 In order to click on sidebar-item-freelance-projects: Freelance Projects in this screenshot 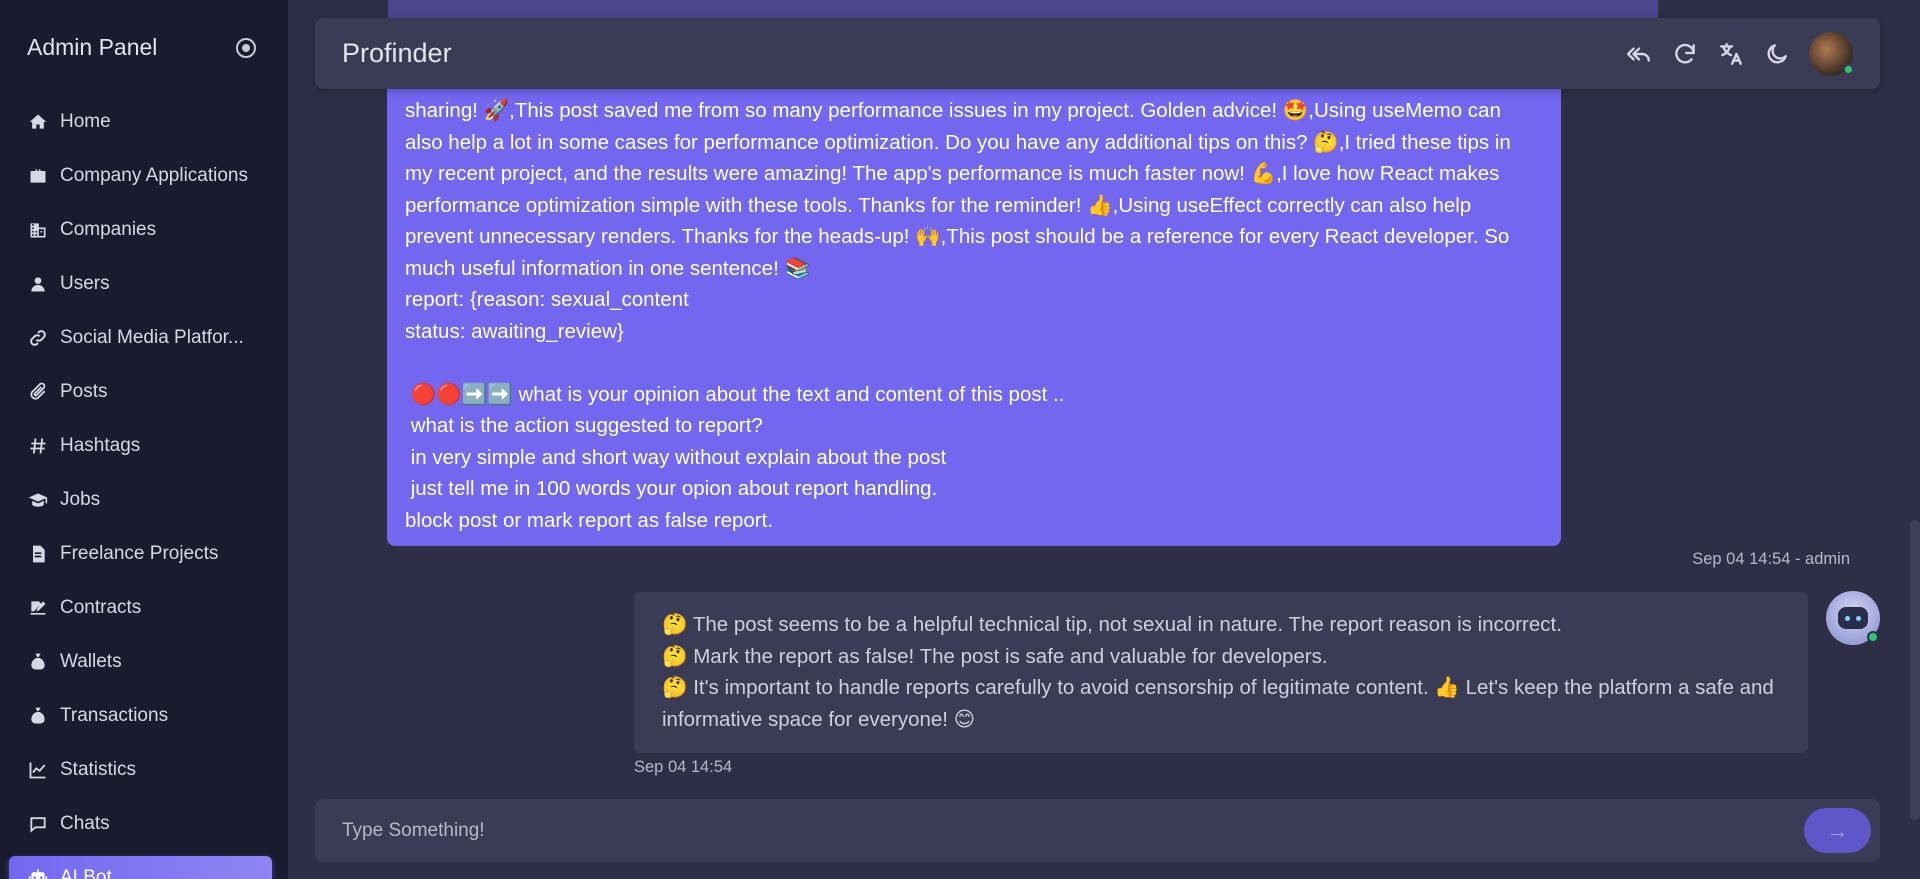, I will do `click(144, 554)`.